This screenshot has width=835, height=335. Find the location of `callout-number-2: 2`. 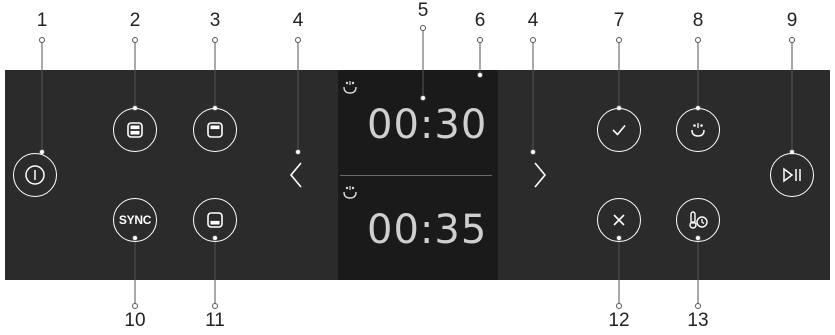

callout-number-2: 2 is located at coordinates (135, 20).